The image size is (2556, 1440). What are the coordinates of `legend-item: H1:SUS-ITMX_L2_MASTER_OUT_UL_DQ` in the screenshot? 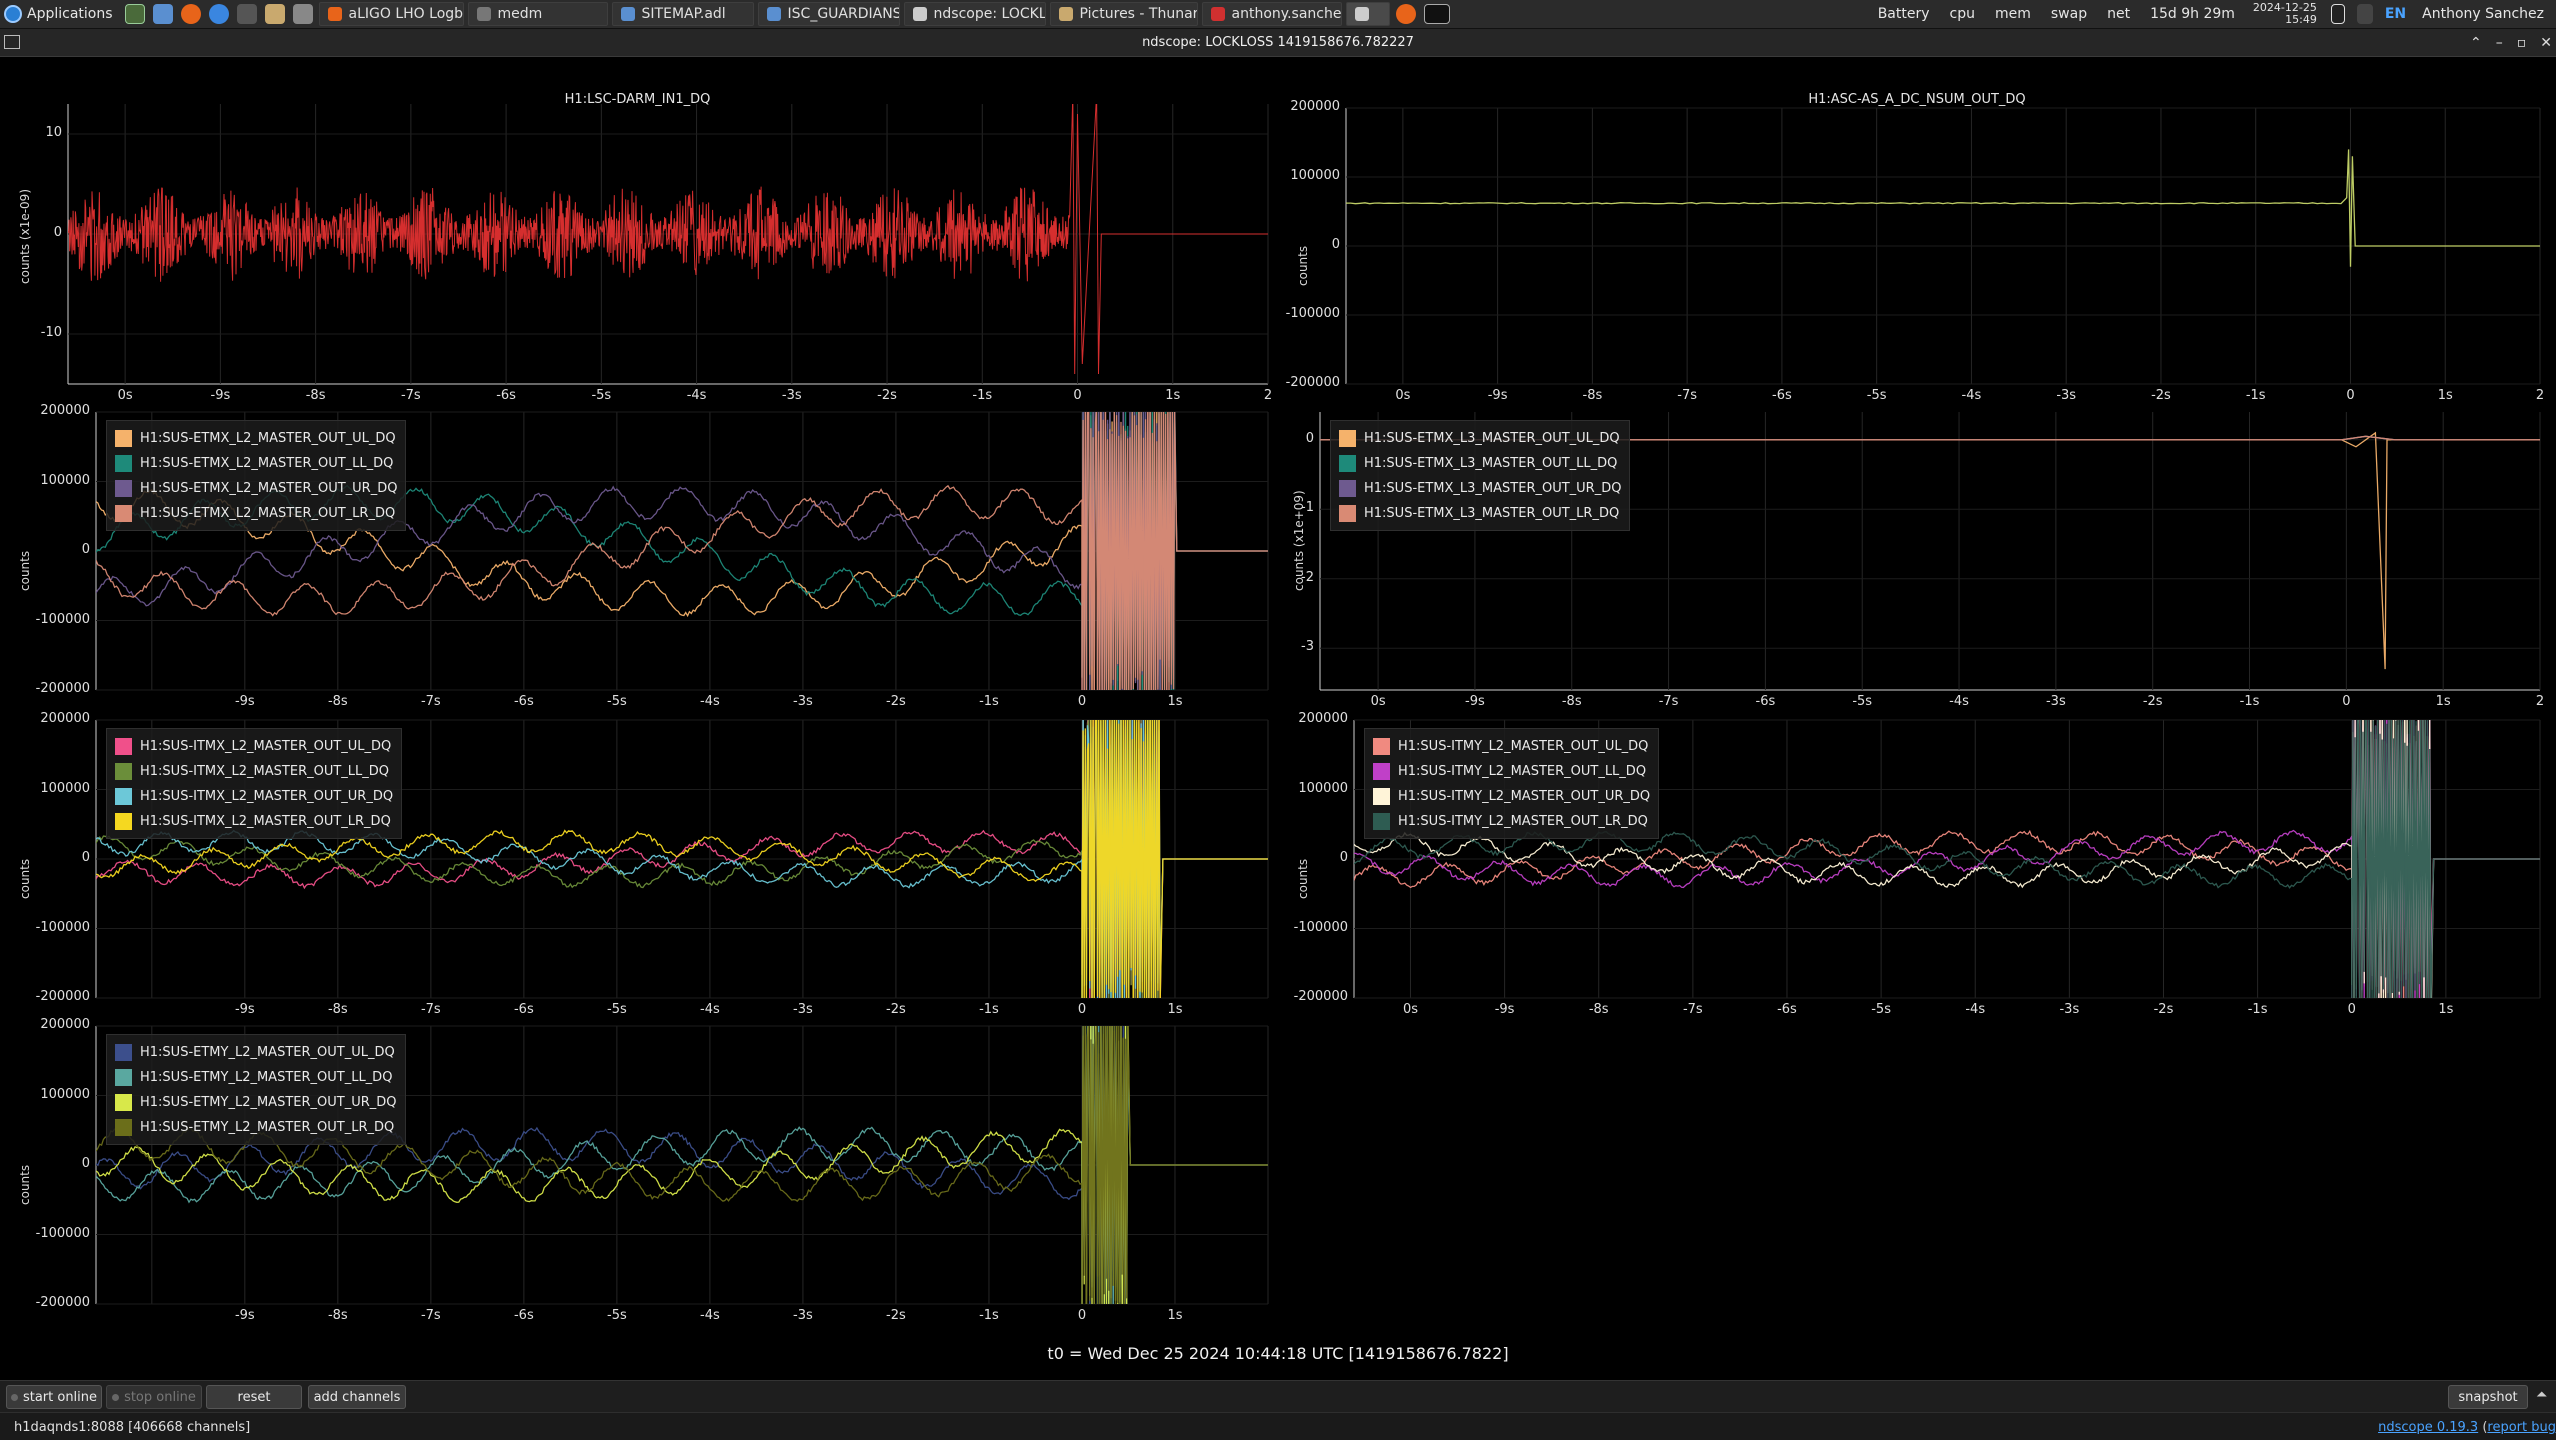 It's located at (254, 746).